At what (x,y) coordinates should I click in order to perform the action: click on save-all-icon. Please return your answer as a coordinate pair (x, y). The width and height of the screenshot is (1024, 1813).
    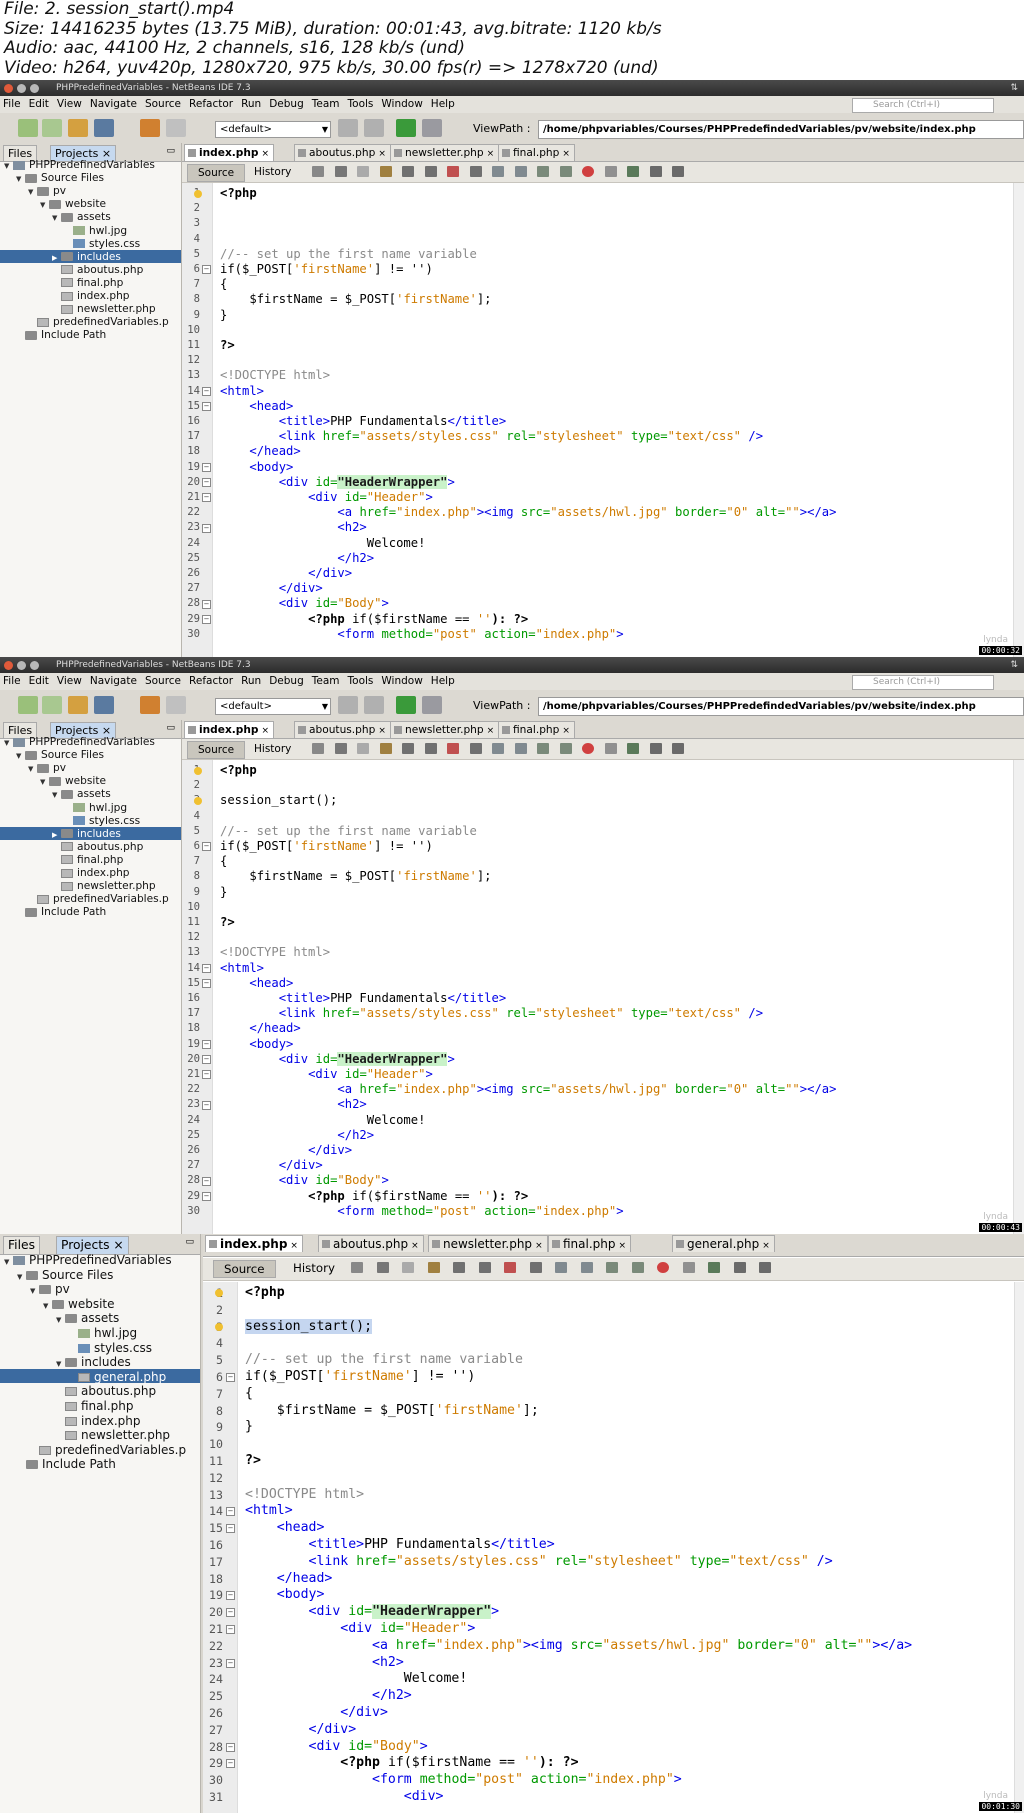
    Looking at the image, I should click on (104, 705).